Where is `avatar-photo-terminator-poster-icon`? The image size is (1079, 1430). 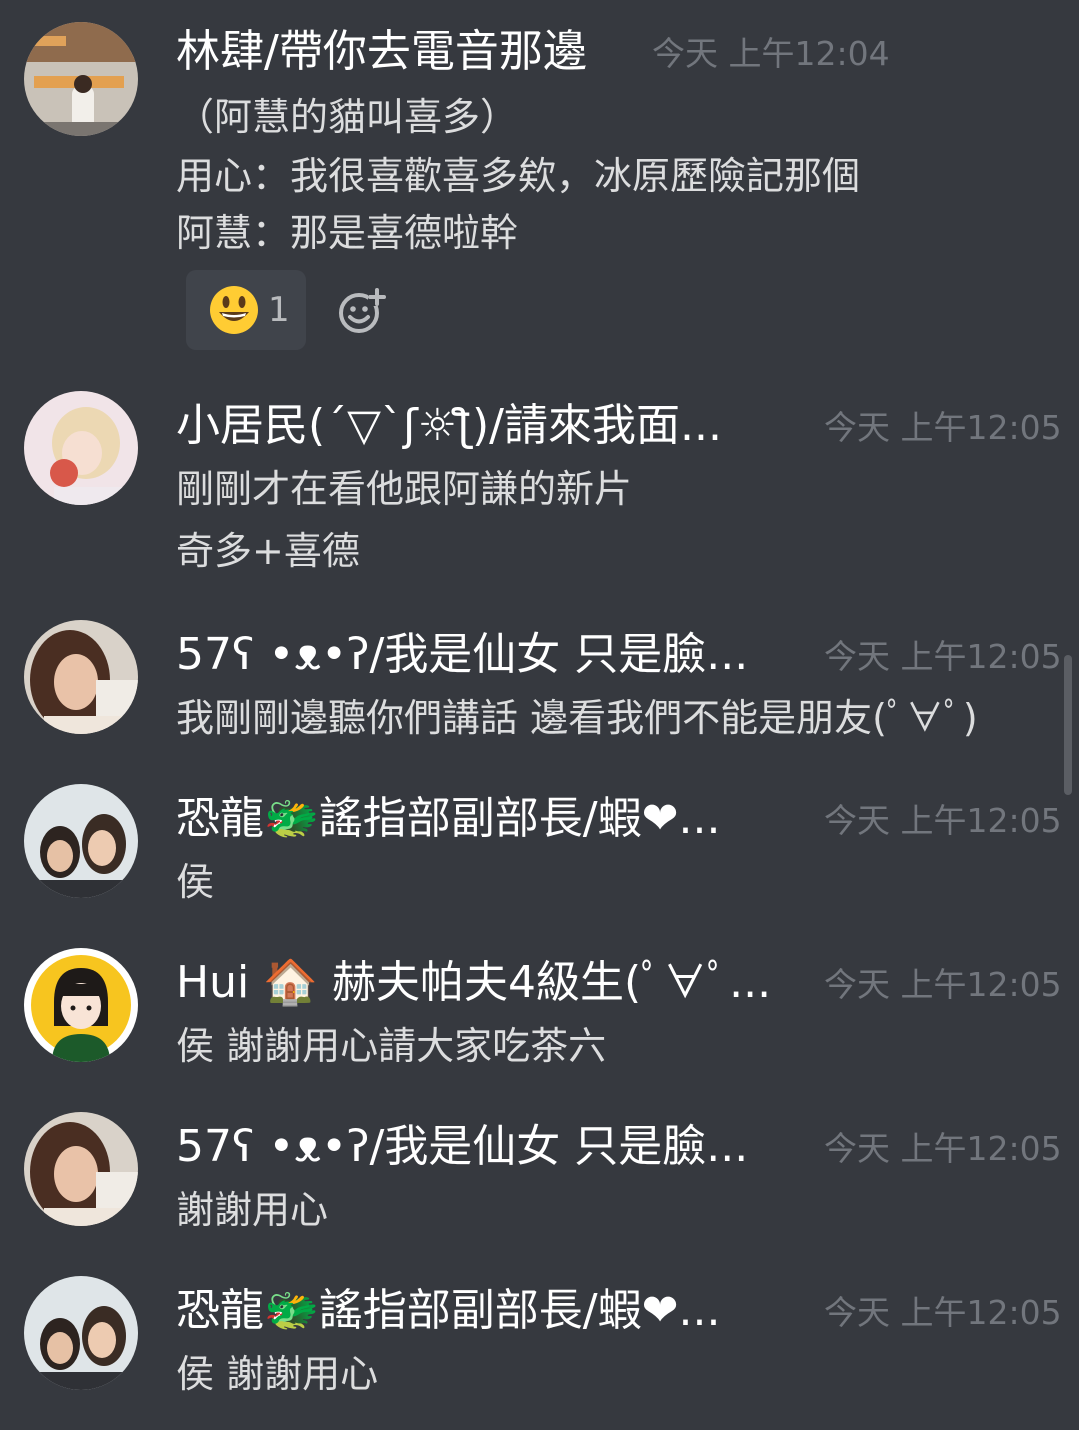
avatar-photo-terminator-poster-icon is located at coordinates (81, 79).